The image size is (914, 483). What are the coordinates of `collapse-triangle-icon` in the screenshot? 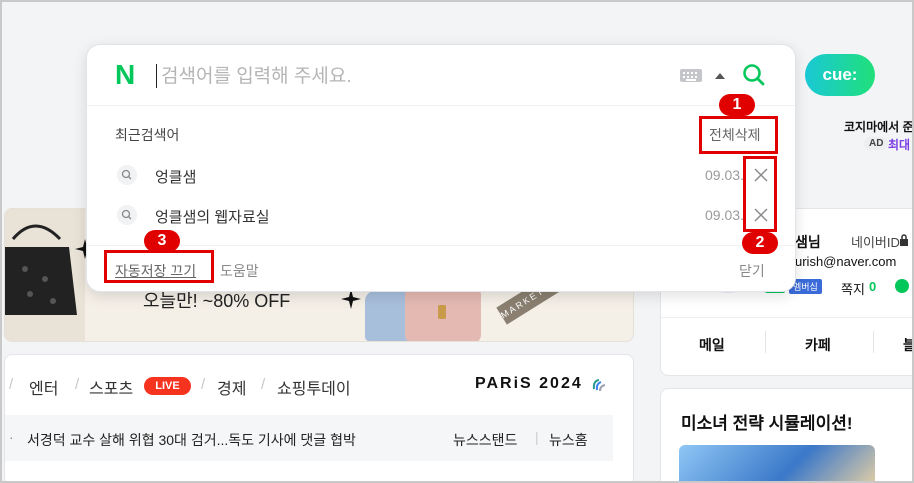 It's located at (720, 76).